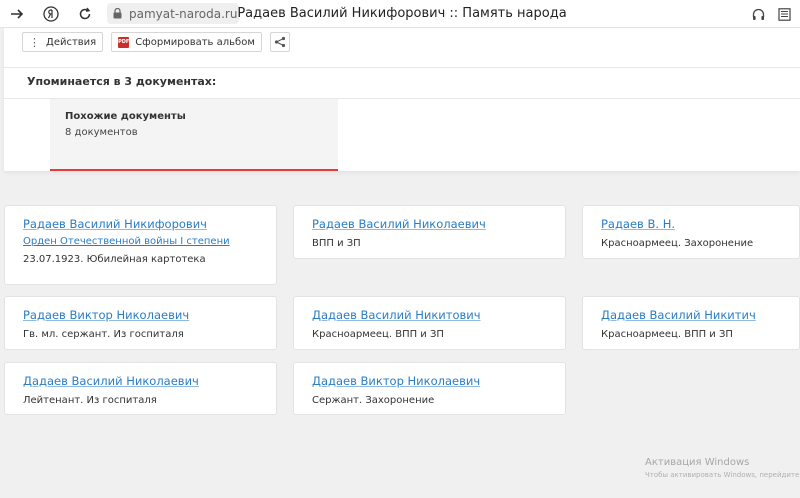  I want to click on create-album-label: Сформировать альбом, so click(195, 42).